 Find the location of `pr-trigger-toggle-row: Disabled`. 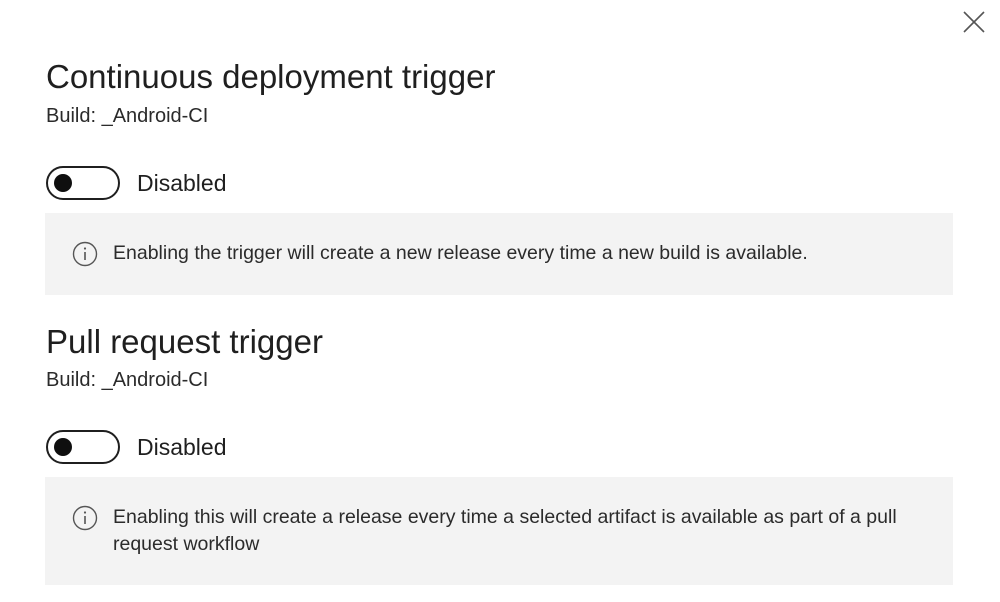

pr-trigger-toggle-row: Disabled is located at coordinates (136, 447).